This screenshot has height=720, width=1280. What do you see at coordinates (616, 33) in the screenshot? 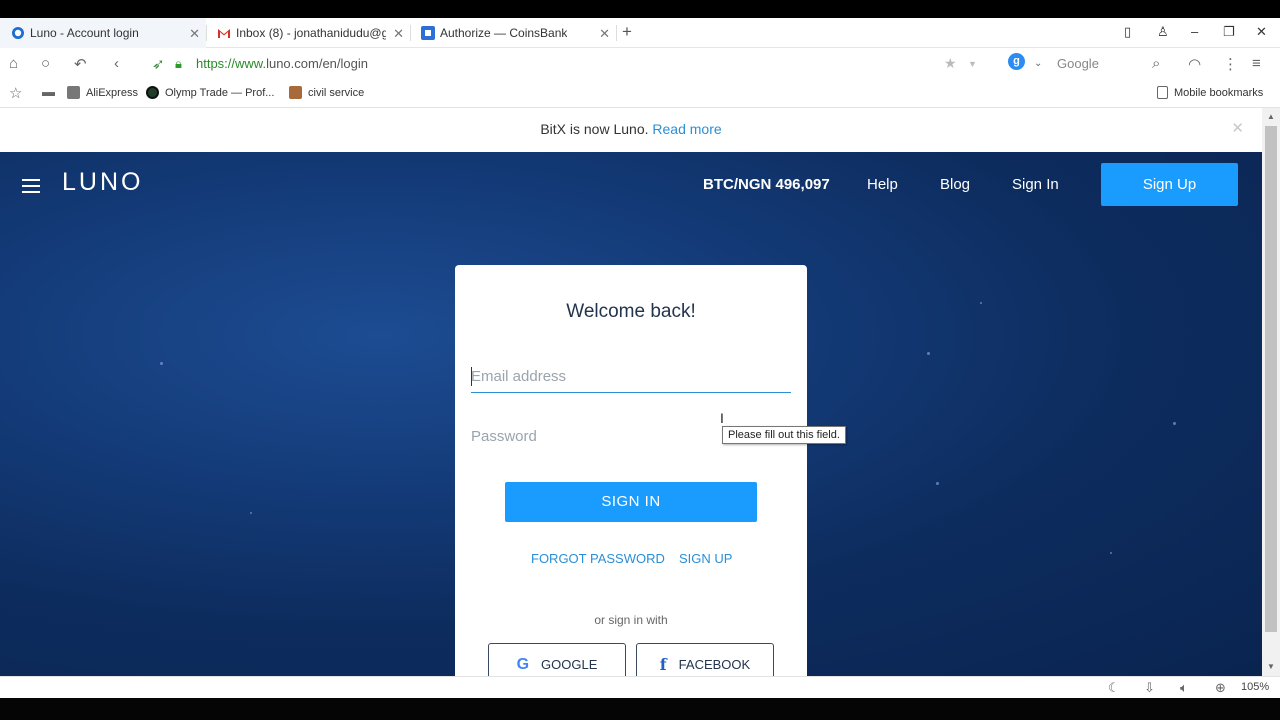
I see `divider` at bounding box center [616, 33].